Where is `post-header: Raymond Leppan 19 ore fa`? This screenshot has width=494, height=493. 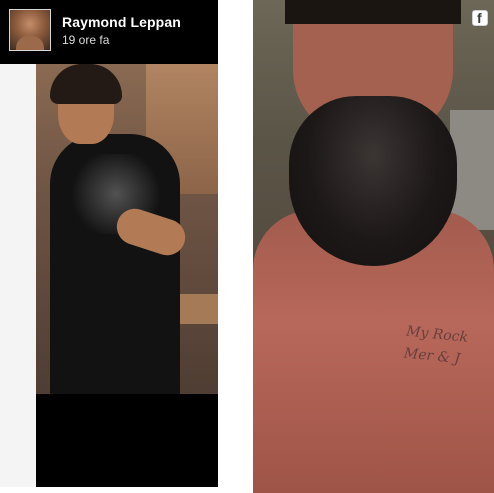
post-header: Raymond Leppan 19 ore fa is located at coordinates (109, 32).